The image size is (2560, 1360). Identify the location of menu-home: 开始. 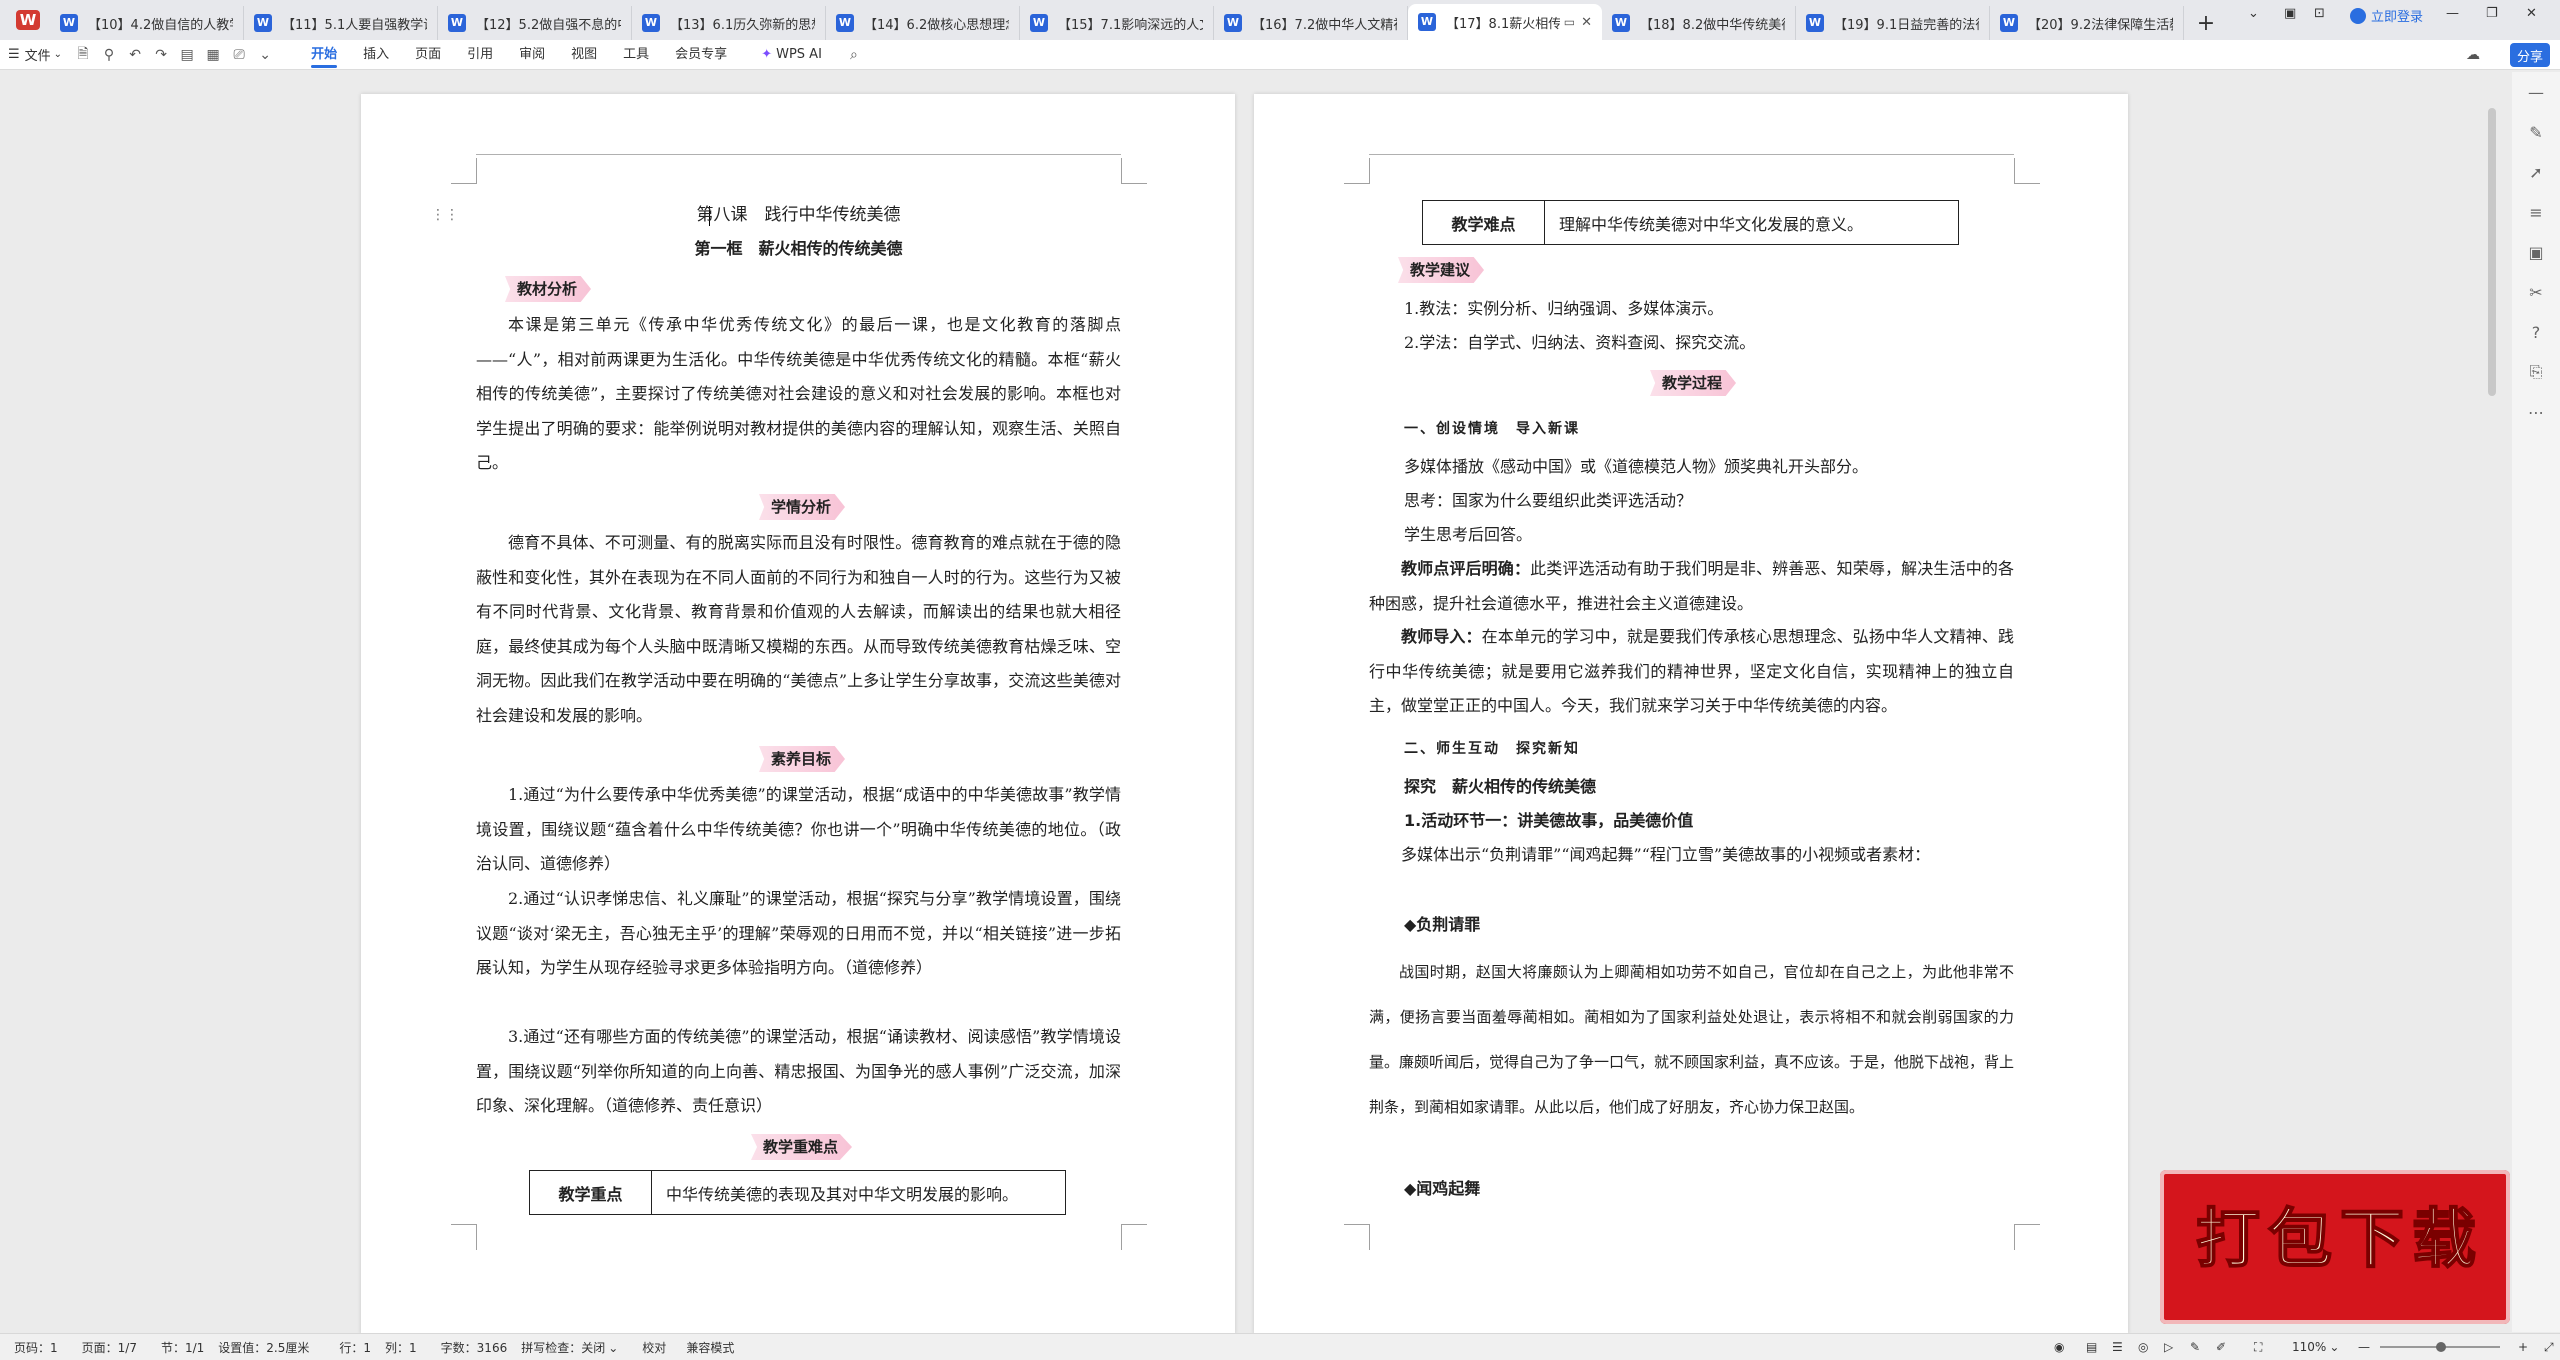
(324, 55).